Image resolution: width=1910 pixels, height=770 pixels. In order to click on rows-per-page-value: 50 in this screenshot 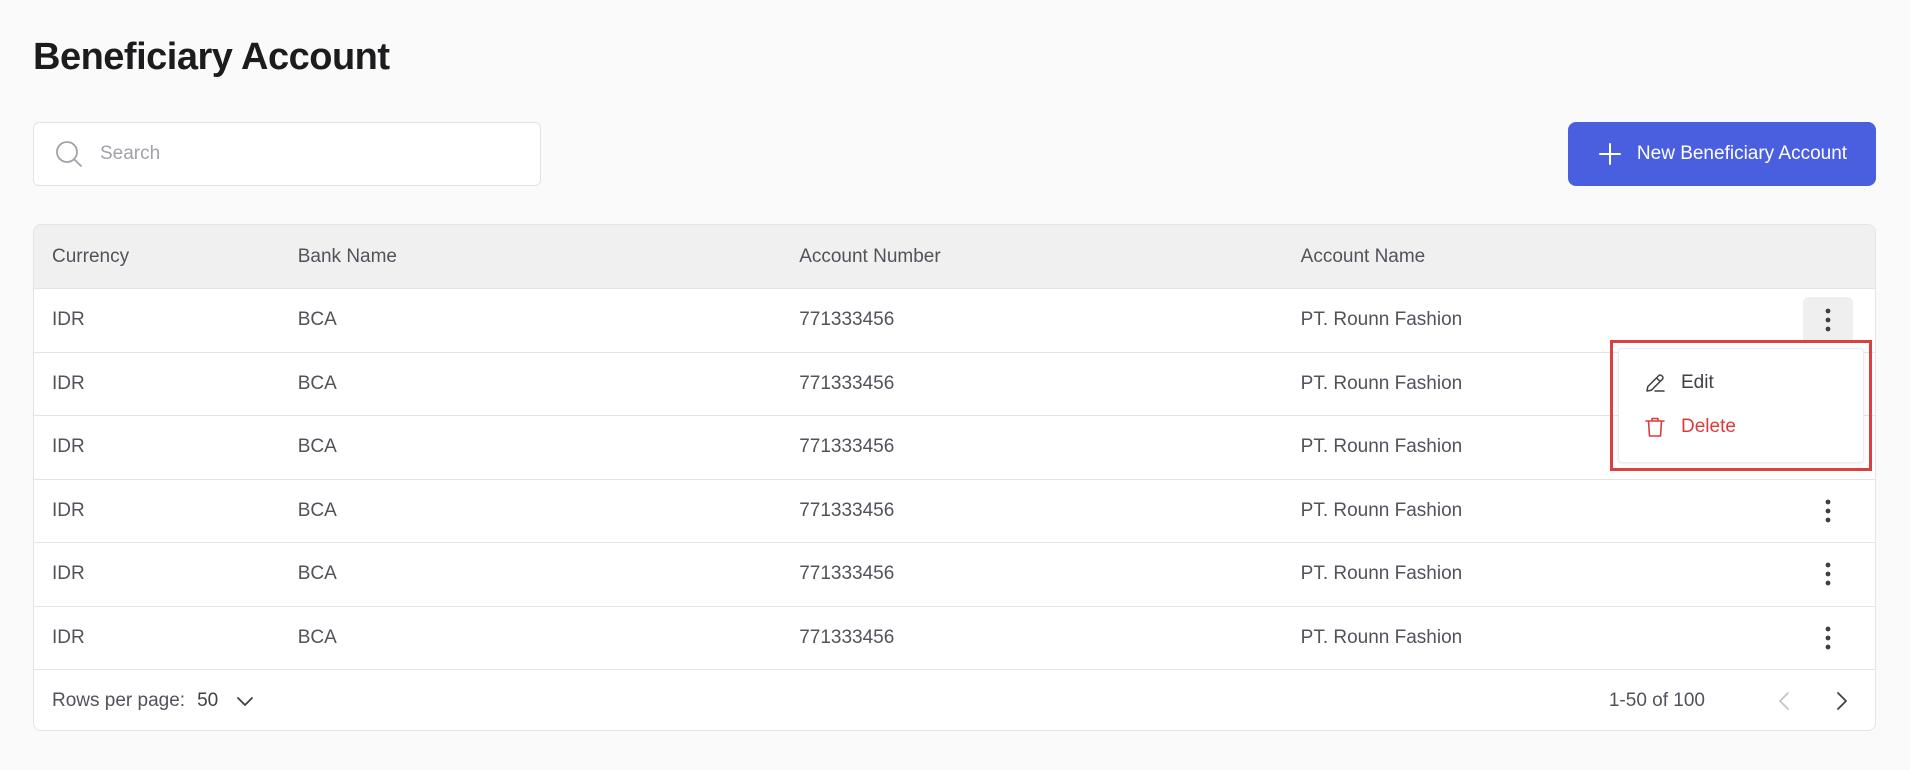, I will do `click(207, 701)`.